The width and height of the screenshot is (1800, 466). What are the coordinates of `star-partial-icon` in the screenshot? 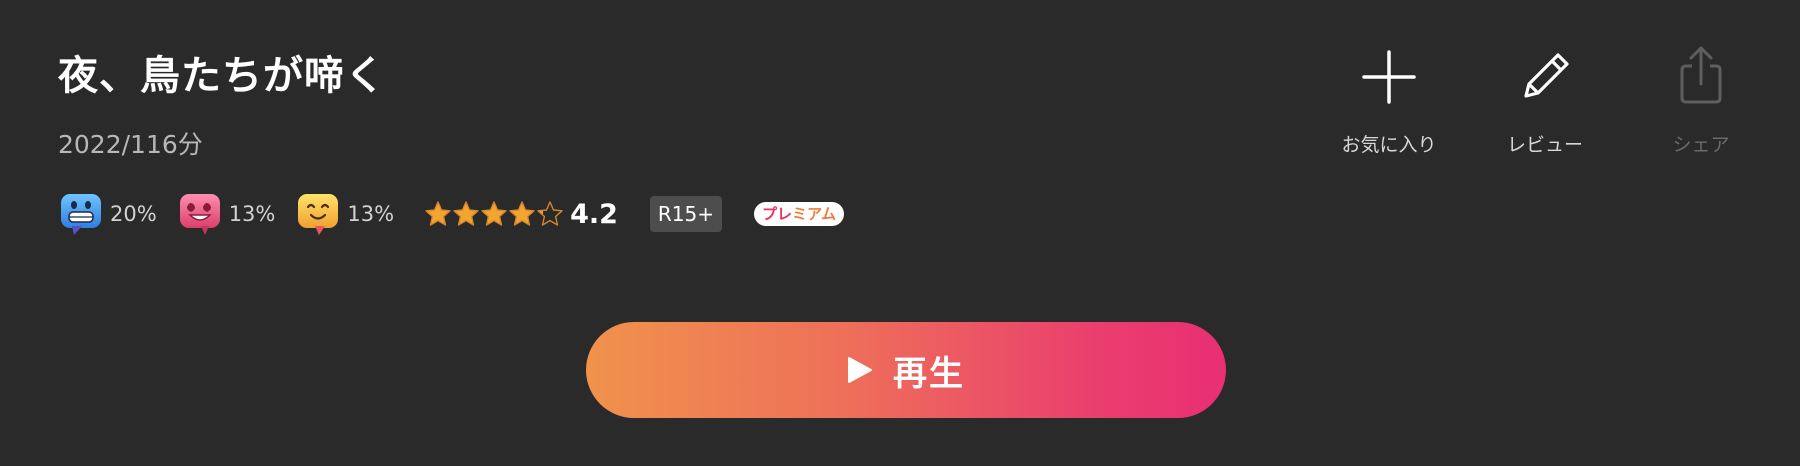 It's located at (550, 213).